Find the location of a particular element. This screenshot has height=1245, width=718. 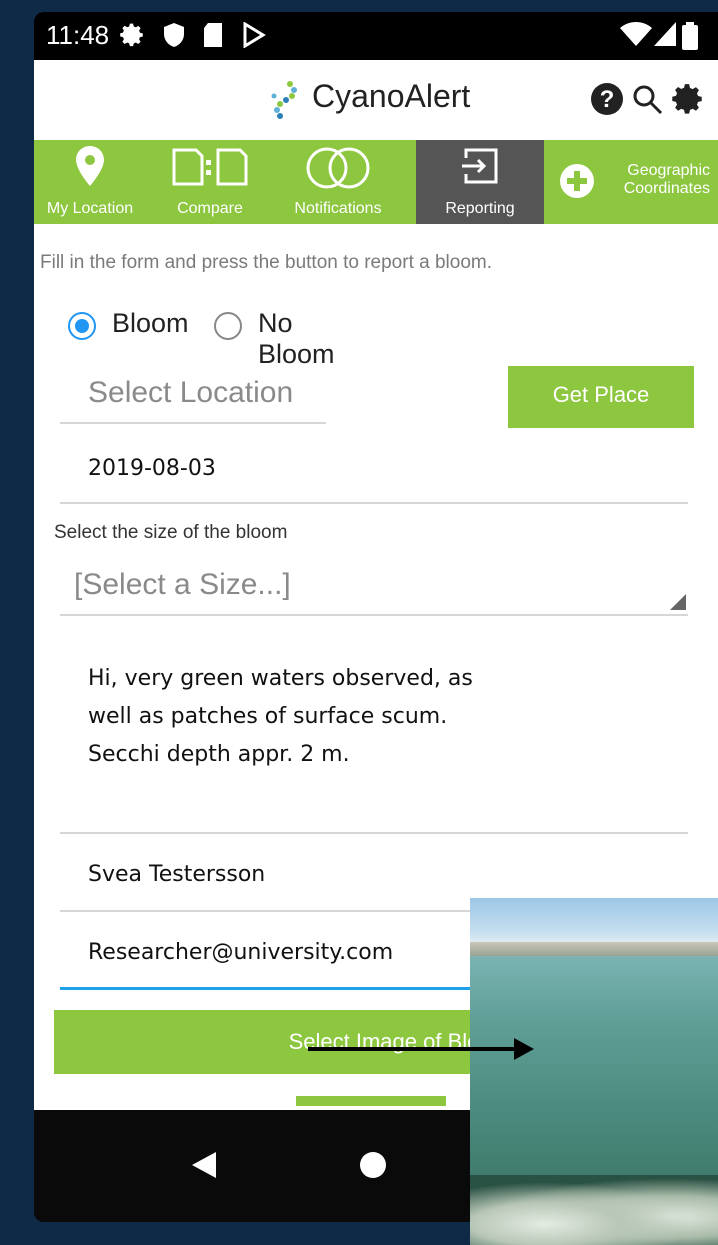

app-title: CyanoAlert is located at coordinates (391, 96).